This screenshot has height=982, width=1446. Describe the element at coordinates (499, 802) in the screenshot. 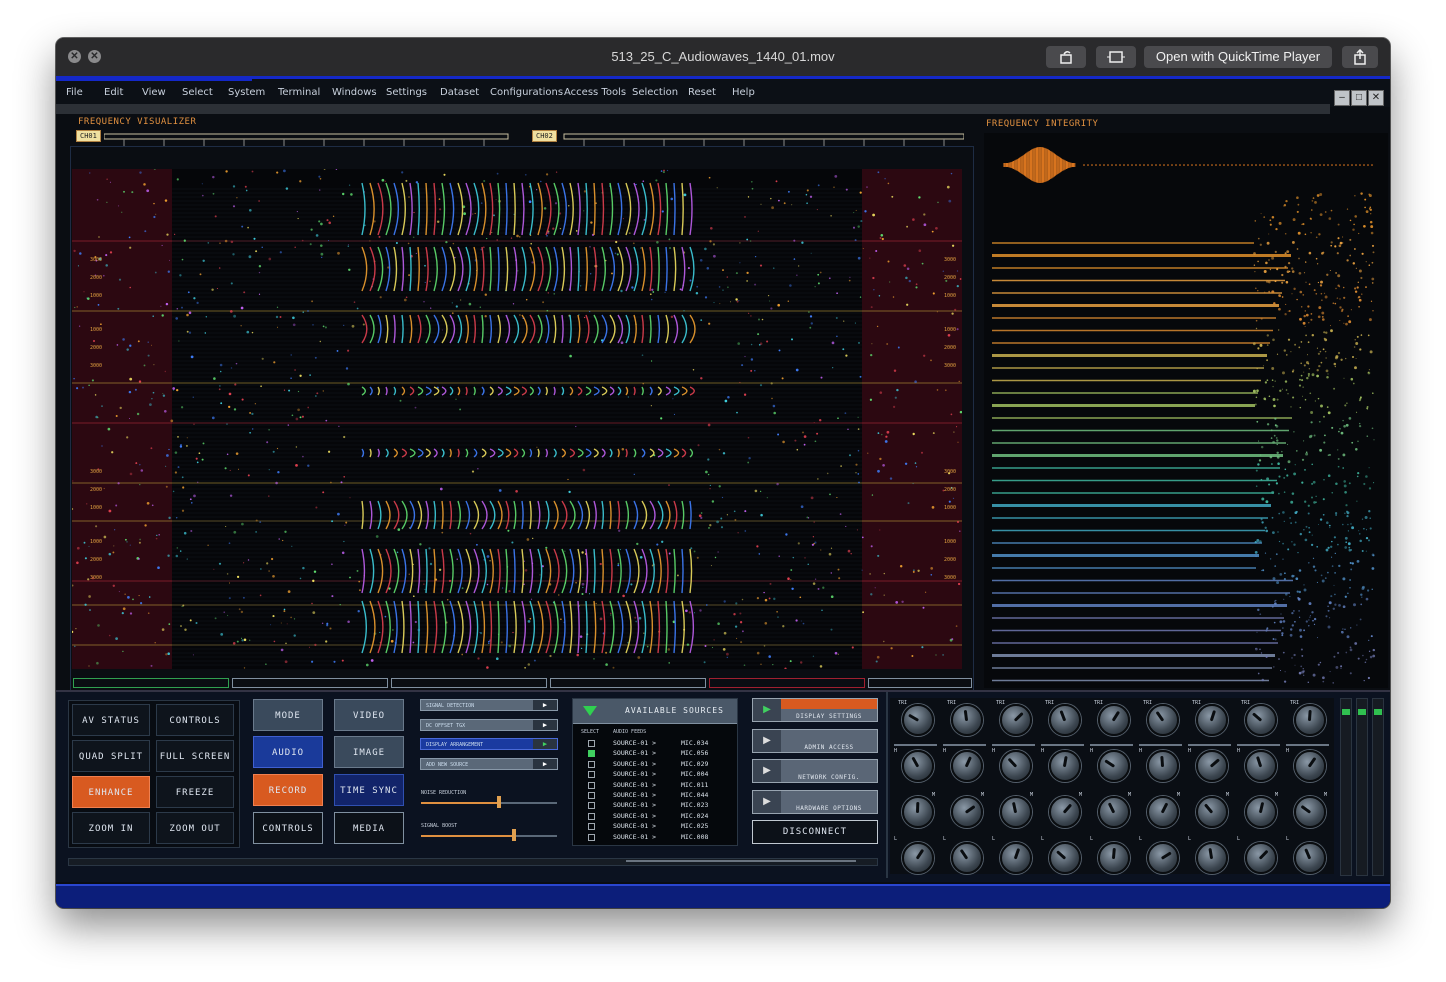

I see `noise-reduction-handle` at that location.